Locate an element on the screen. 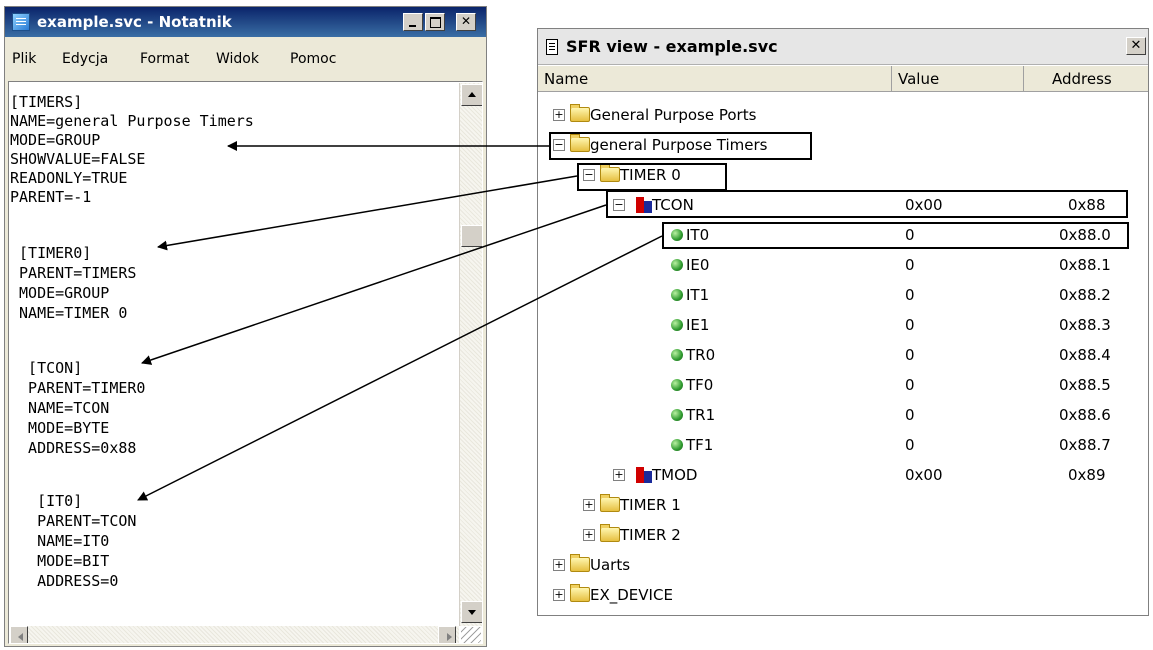 Image resolution: width=1153 pixels, height=650 pixels. text-line: NAME=TIMER 0 is located at coordinates (69, 313).